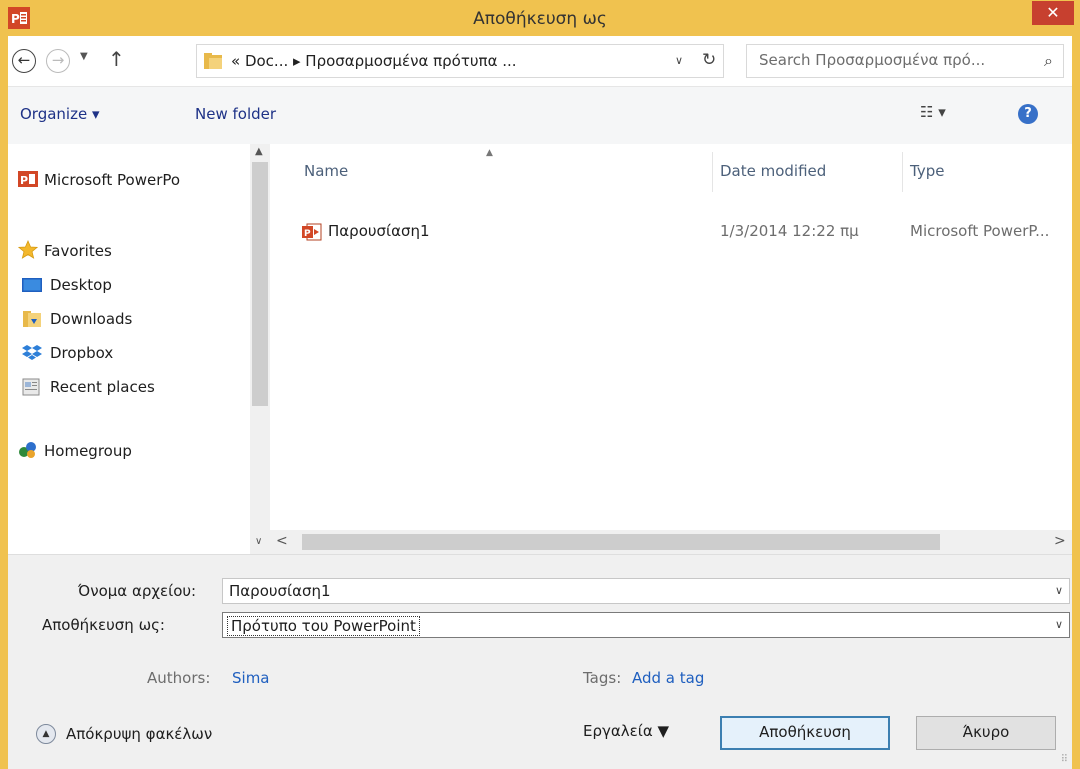 This screenshot has height=769, width=1080. I want to click on star-icon, so click(28, 249).